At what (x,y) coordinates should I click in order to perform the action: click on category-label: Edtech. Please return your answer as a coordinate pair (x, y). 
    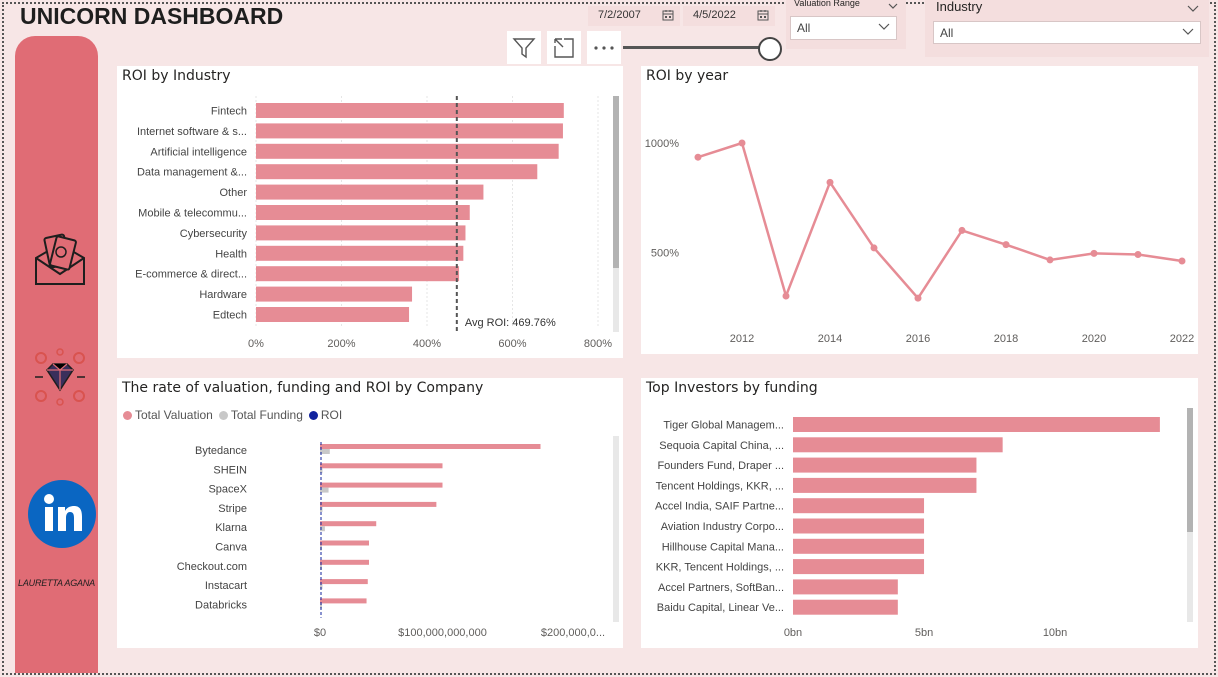
    Looking at the image, I should click on (230, 316).